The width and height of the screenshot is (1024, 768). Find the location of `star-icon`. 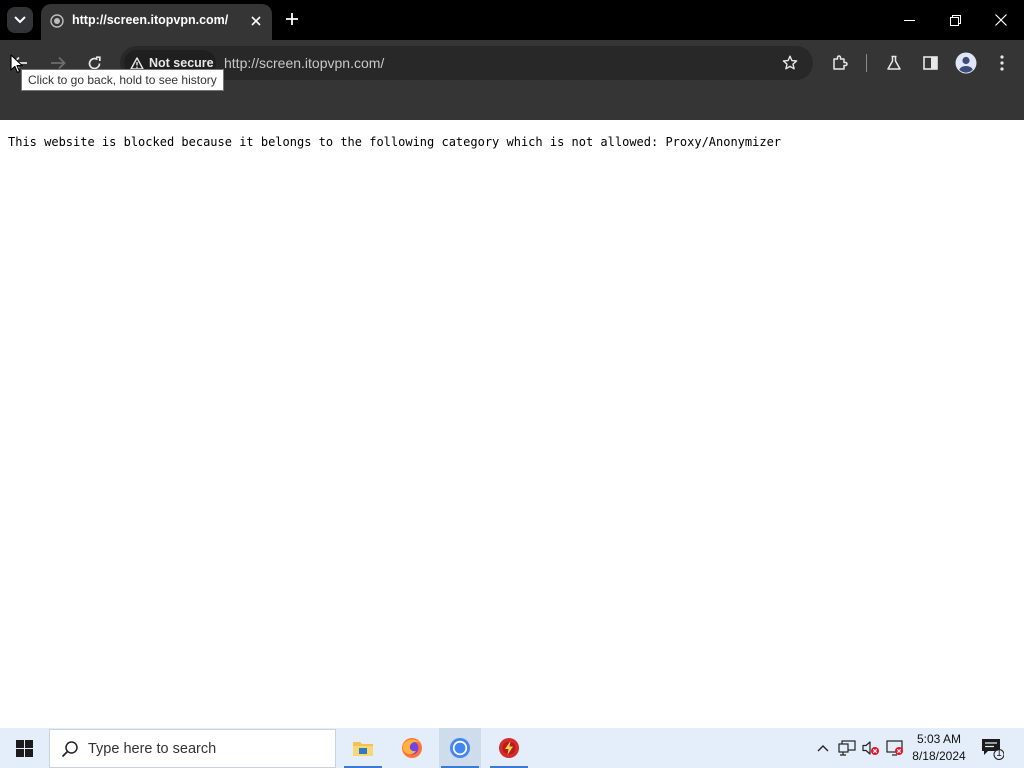

star-icon is located at coordinates (790, 62).